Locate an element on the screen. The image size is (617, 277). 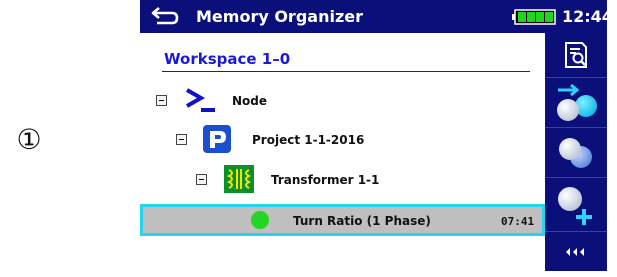
start-measurement-button is located at coordinates (576, 102).